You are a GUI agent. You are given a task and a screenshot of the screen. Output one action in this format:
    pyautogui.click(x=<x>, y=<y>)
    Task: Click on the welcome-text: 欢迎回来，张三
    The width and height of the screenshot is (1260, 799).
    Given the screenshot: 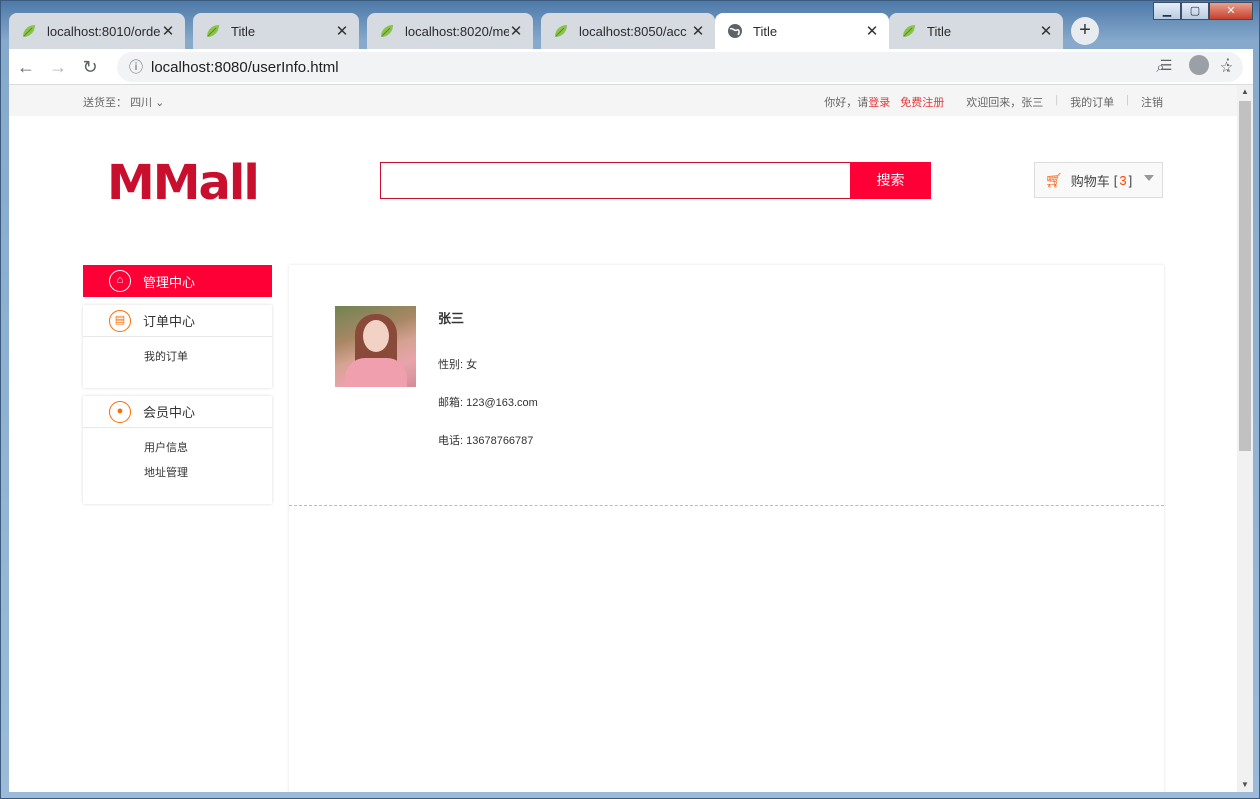 What is the action you would take?
    pyautogui.click(x=1005, y=103)
    